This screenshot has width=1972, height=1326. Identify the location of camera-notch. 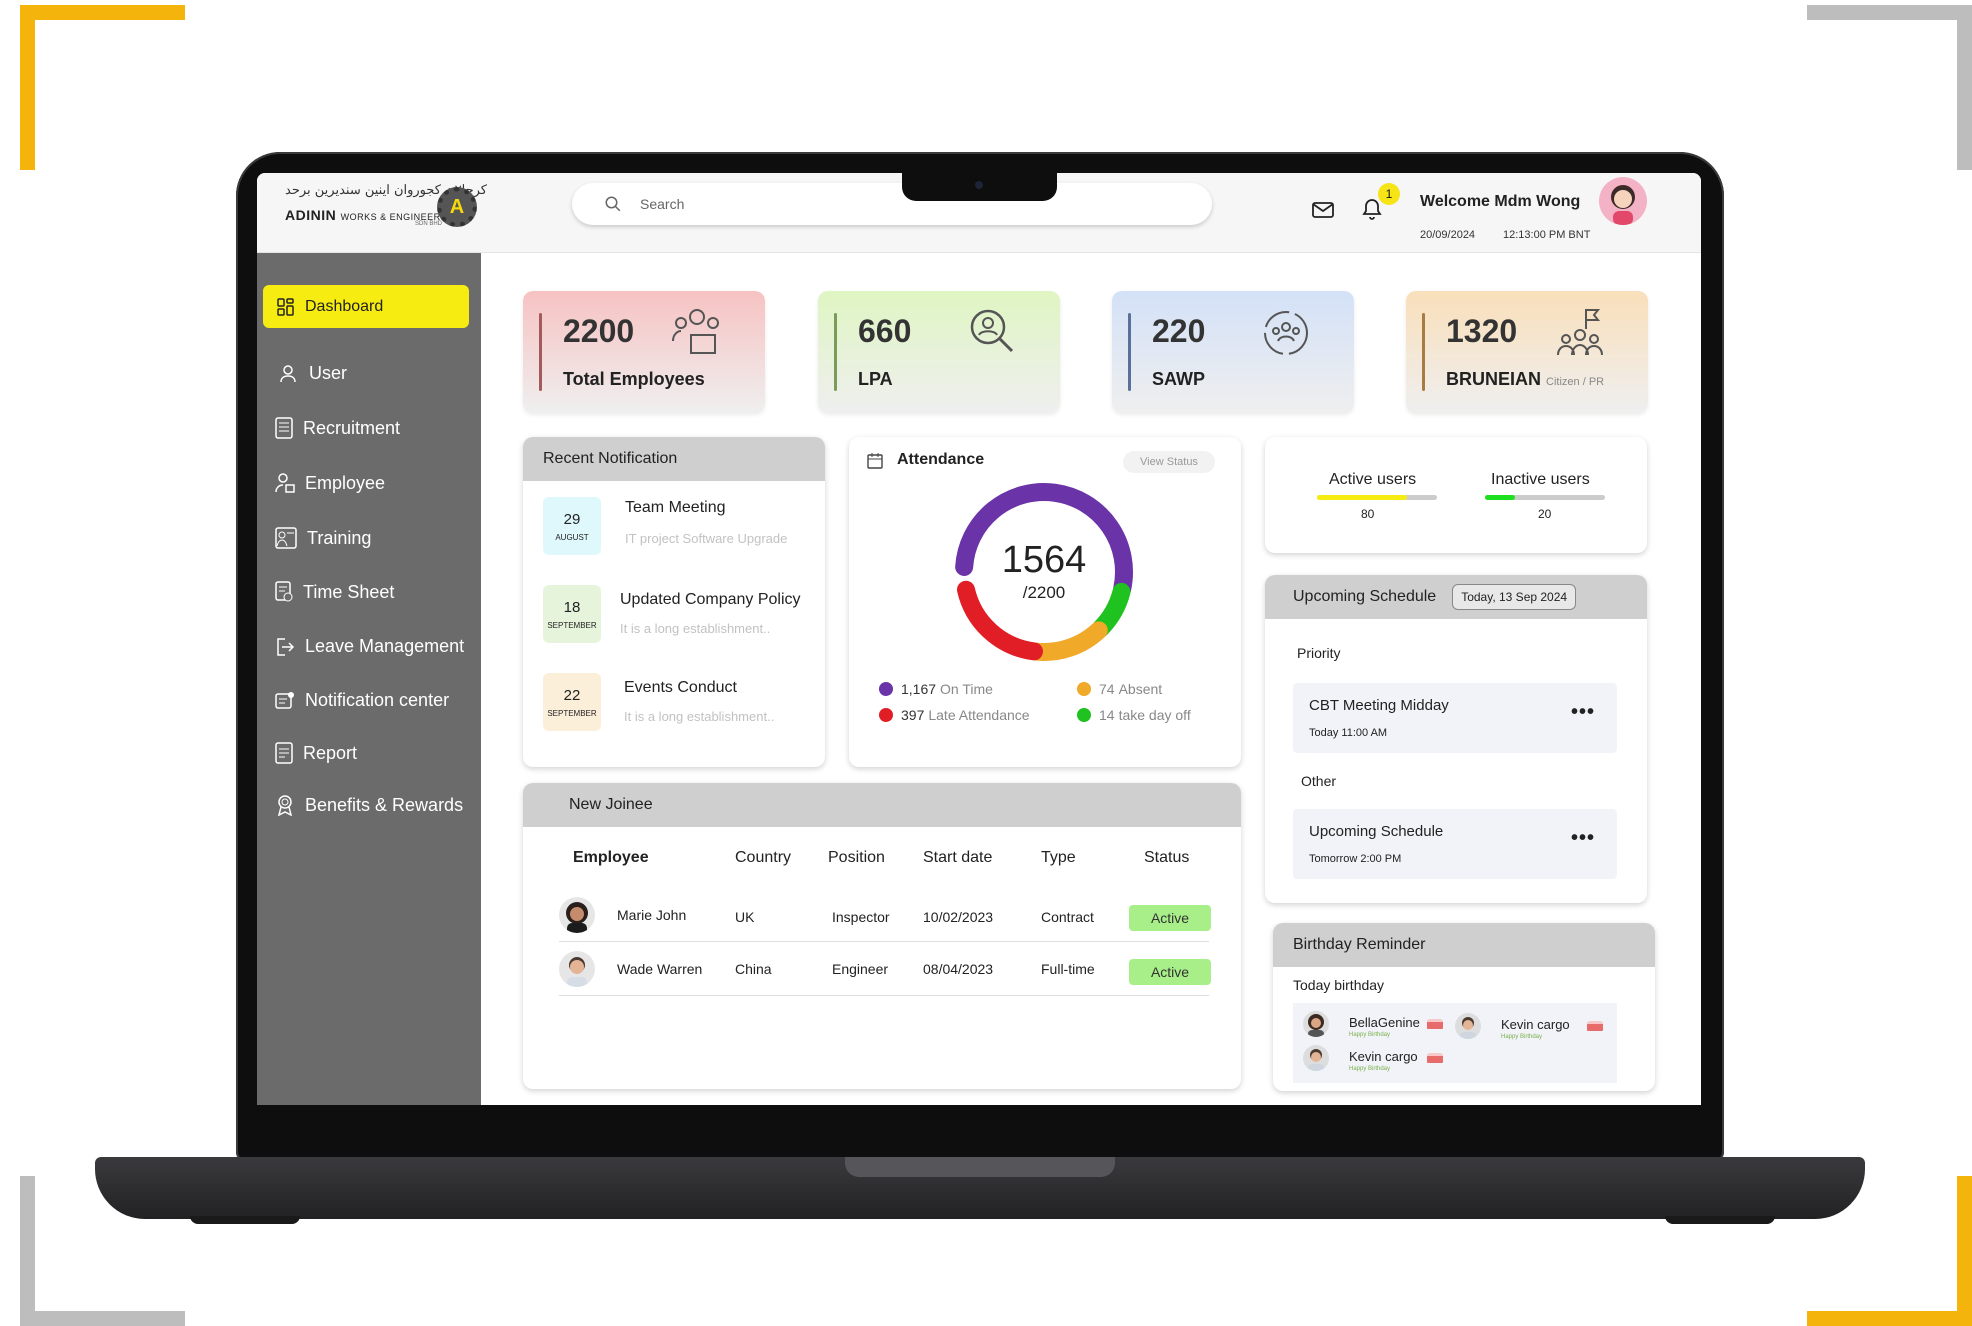
(979, 187).